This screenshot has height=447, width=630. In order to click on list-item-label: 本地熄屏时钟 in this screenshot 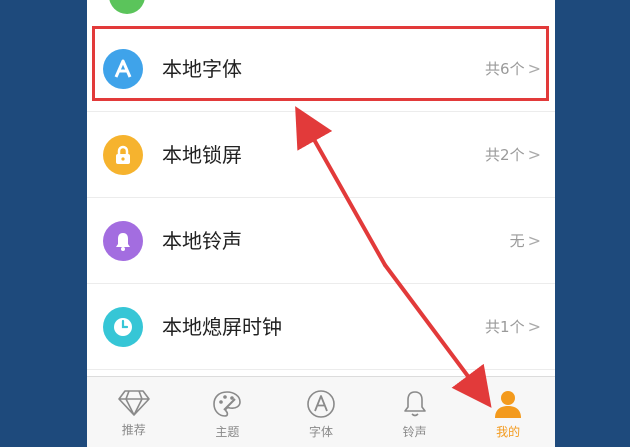, I will do `click(222, 327)`.